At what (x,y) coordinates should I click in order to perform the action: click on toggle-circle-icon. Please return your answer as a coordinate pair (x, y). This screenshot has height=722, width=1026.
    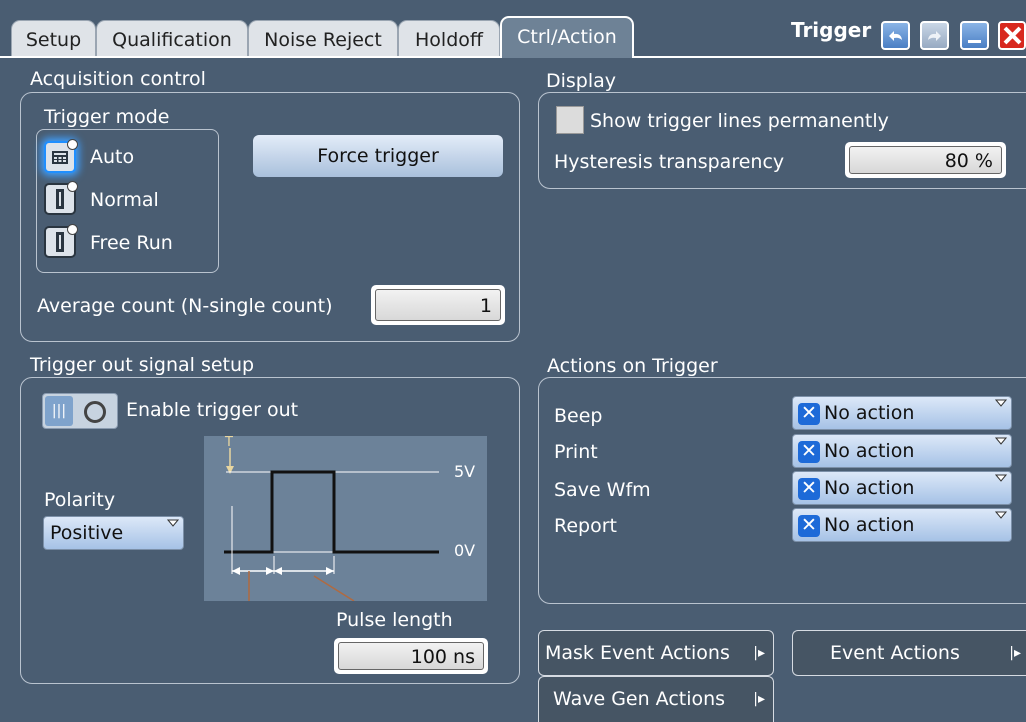
    Looking at the image, I should click on (95, 412).